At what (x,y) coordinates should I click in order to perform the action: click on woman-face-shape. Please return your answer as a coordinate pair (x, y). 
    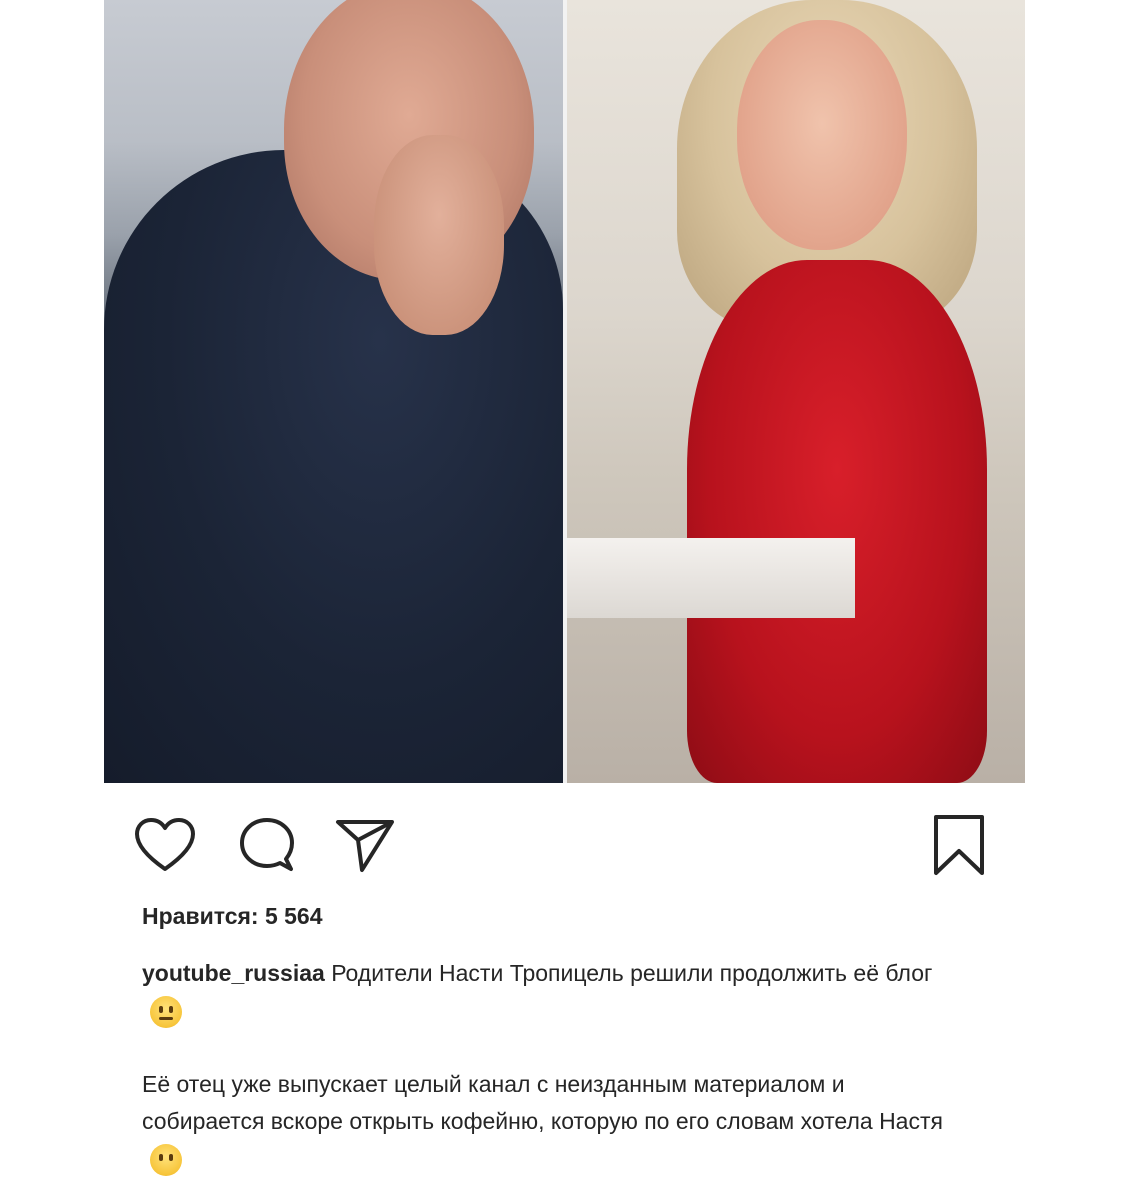
    Looking at the image, I should click on (822, 135).